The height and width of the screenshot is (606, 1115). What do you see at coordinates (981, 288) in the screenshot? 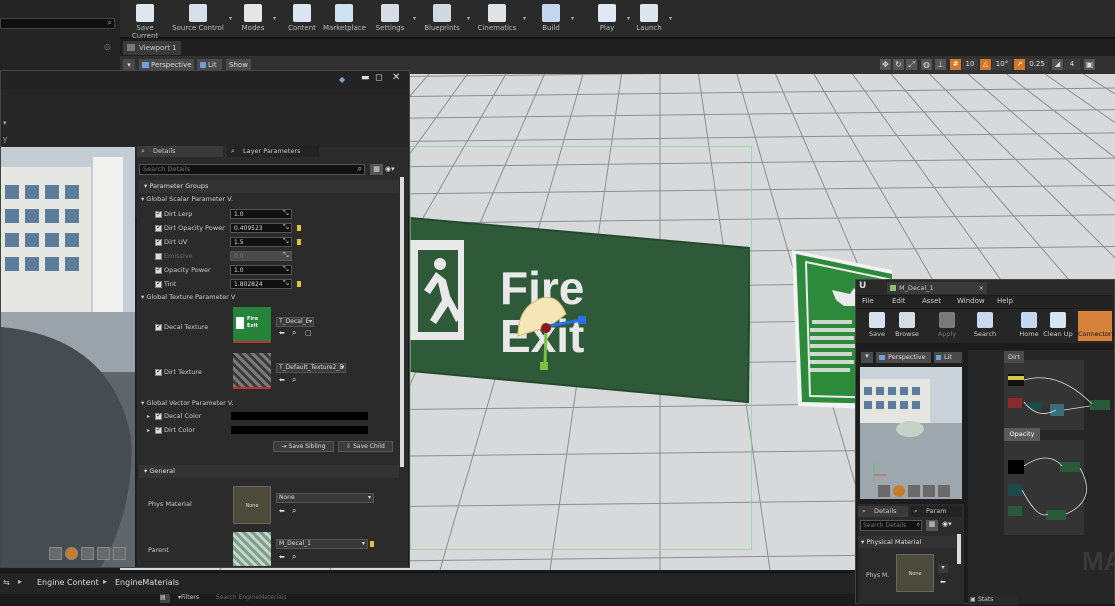
I see `tab-close-icon: ×` at bounding box center [981, 288].